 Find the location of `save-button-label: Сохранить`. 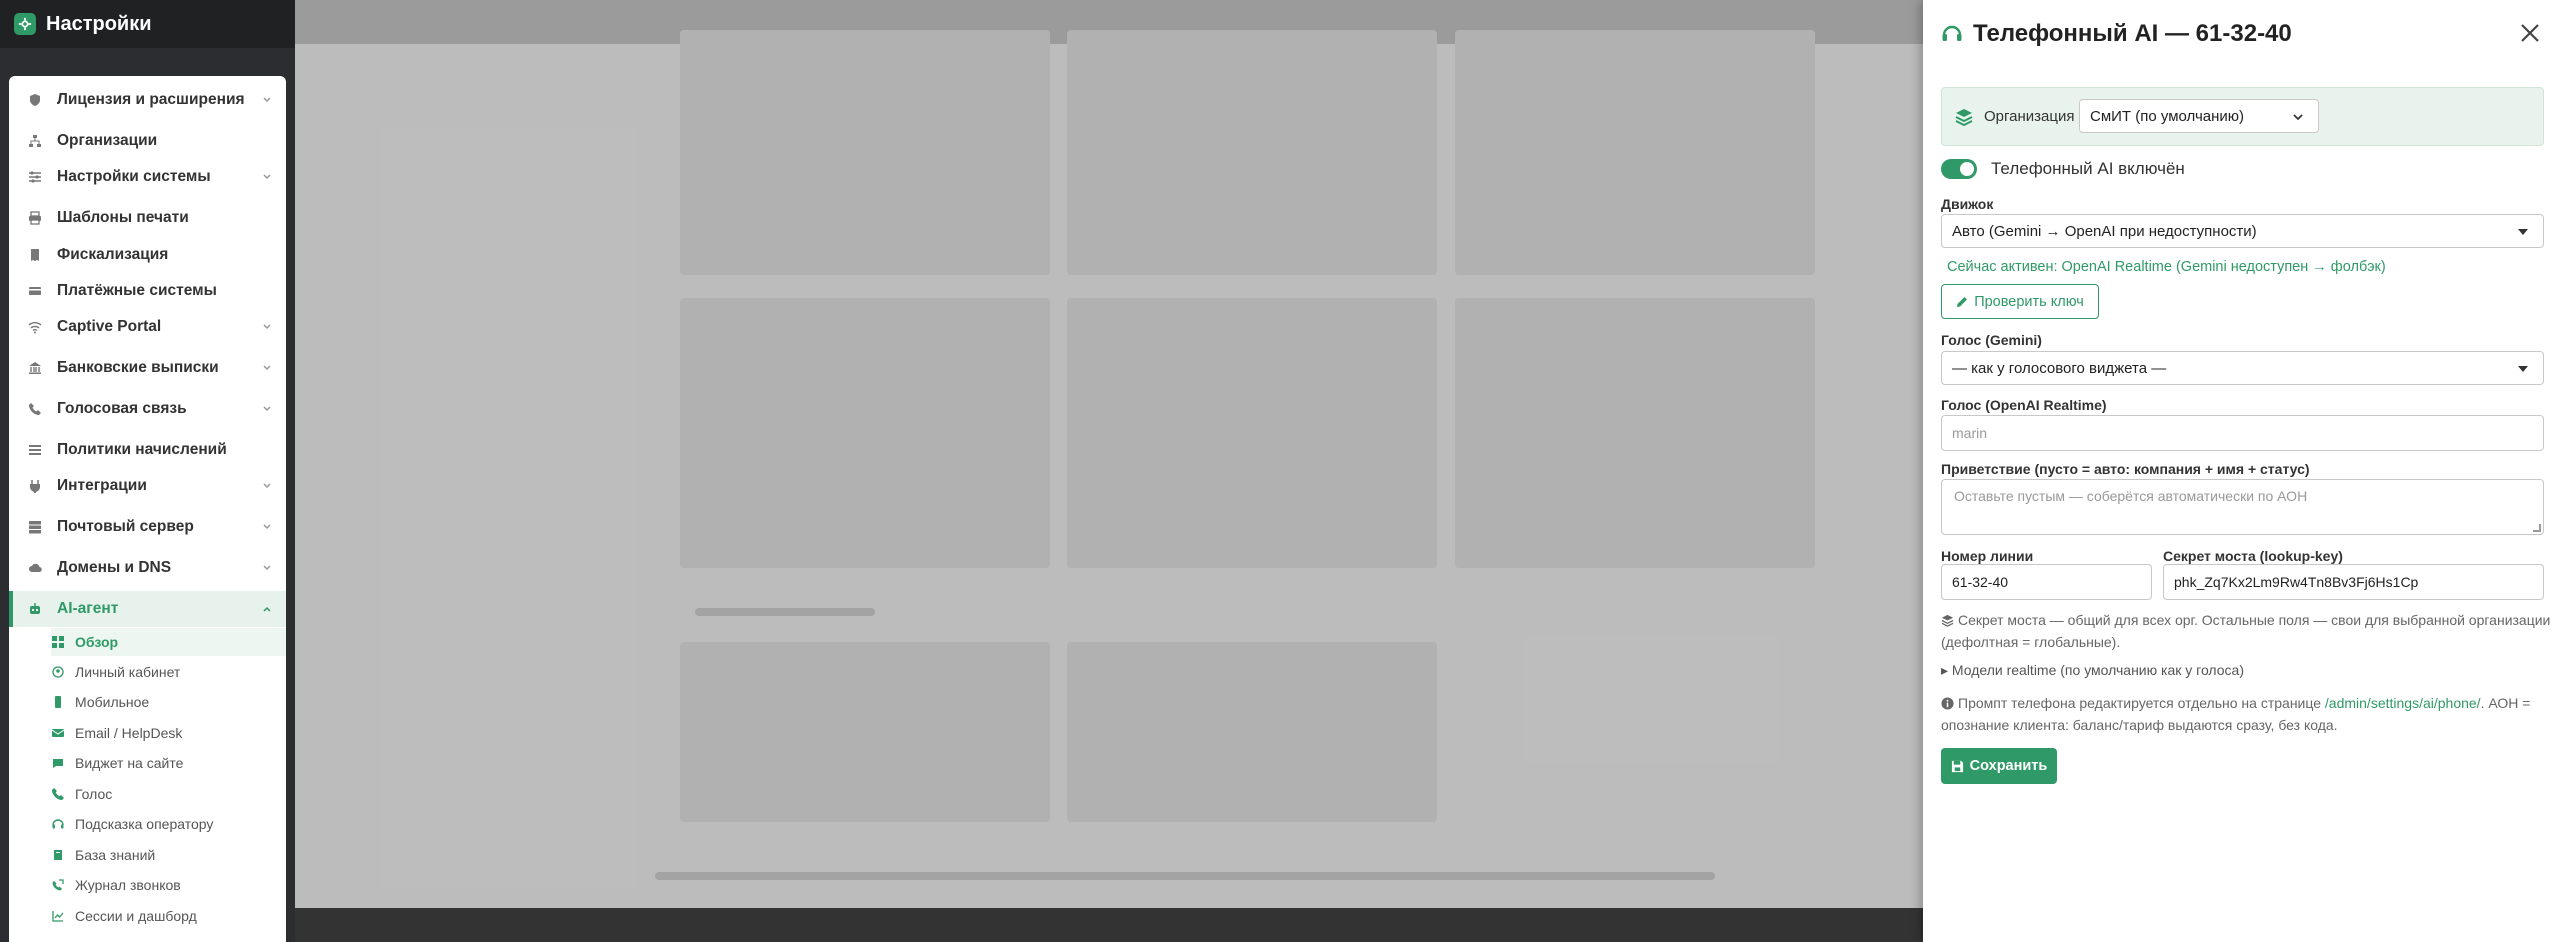

save-button-label: Сохранить is located at coordinates (2008, 766).